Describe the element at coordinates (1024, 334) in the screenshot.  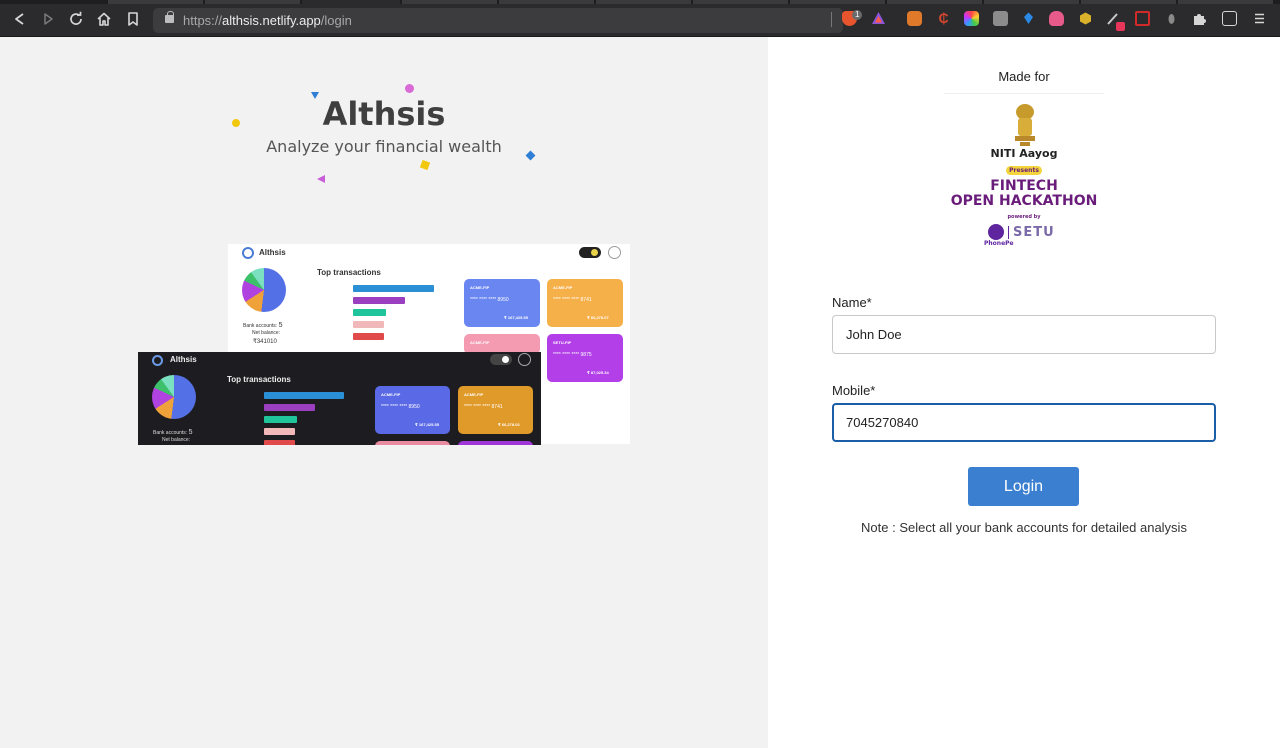
I see `name-input` at that location.